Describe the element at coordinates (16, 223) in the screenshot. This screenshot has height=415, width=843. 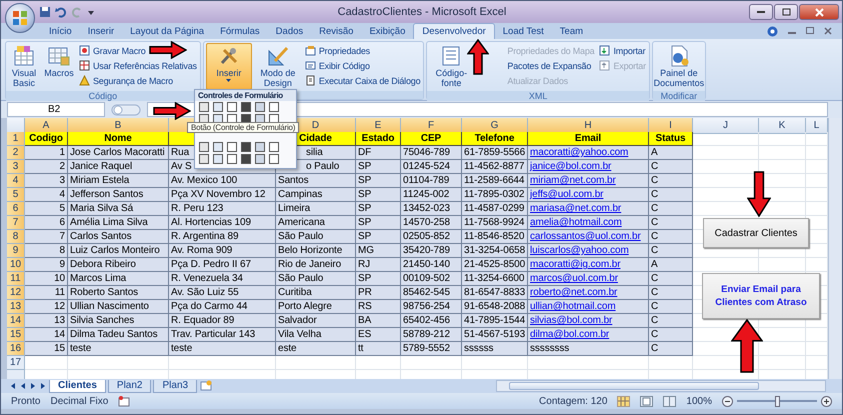
I see `row-number: 7` at that location.